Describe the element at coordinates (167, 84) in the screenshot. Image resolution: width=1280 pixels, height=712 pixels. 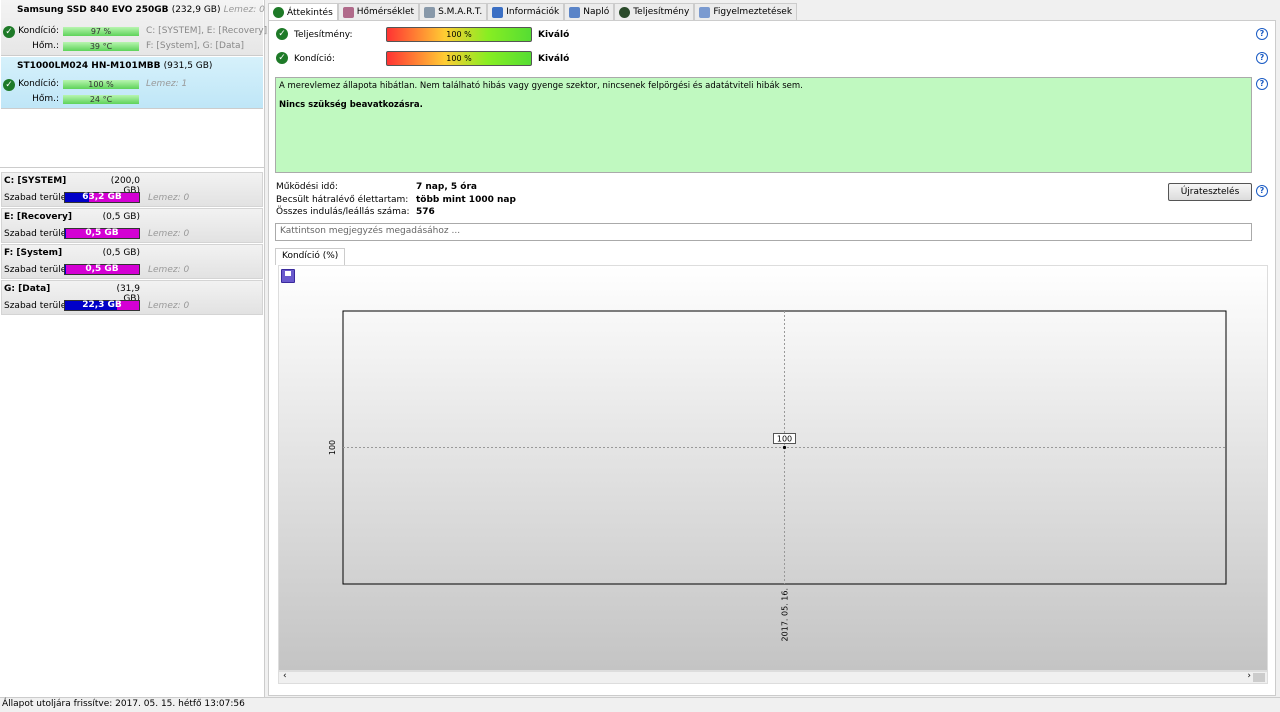
I see `disk-label: Lemez: 1` at that location.